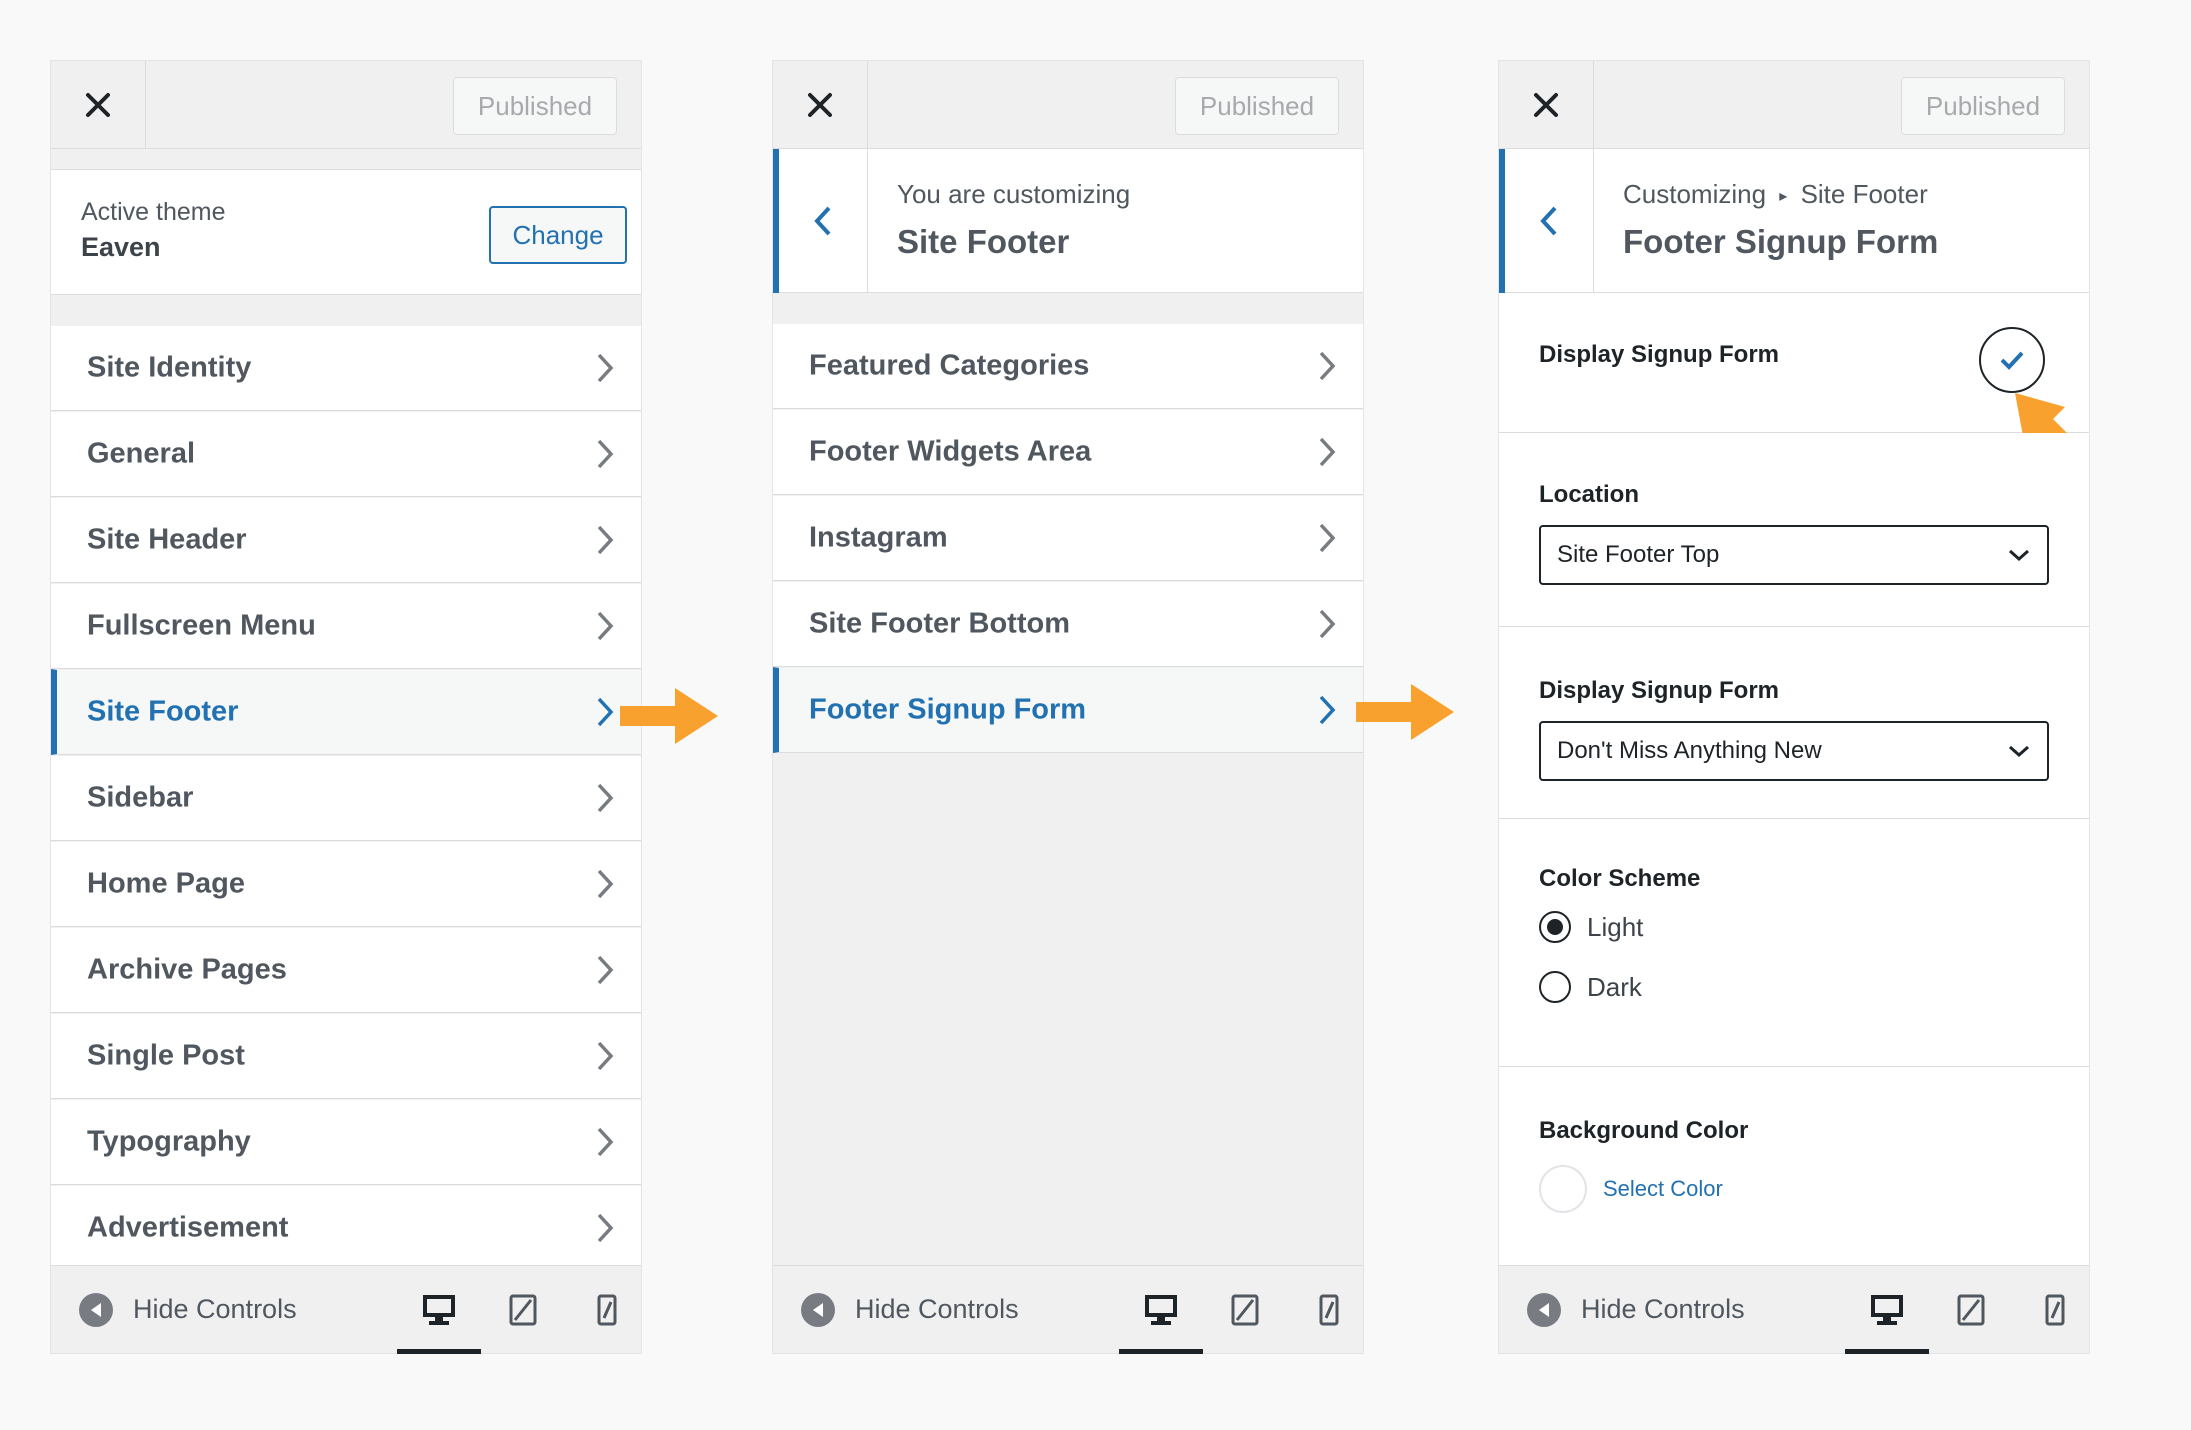  I want to click on location-value: Site Footer Top, so click(1638, 554).